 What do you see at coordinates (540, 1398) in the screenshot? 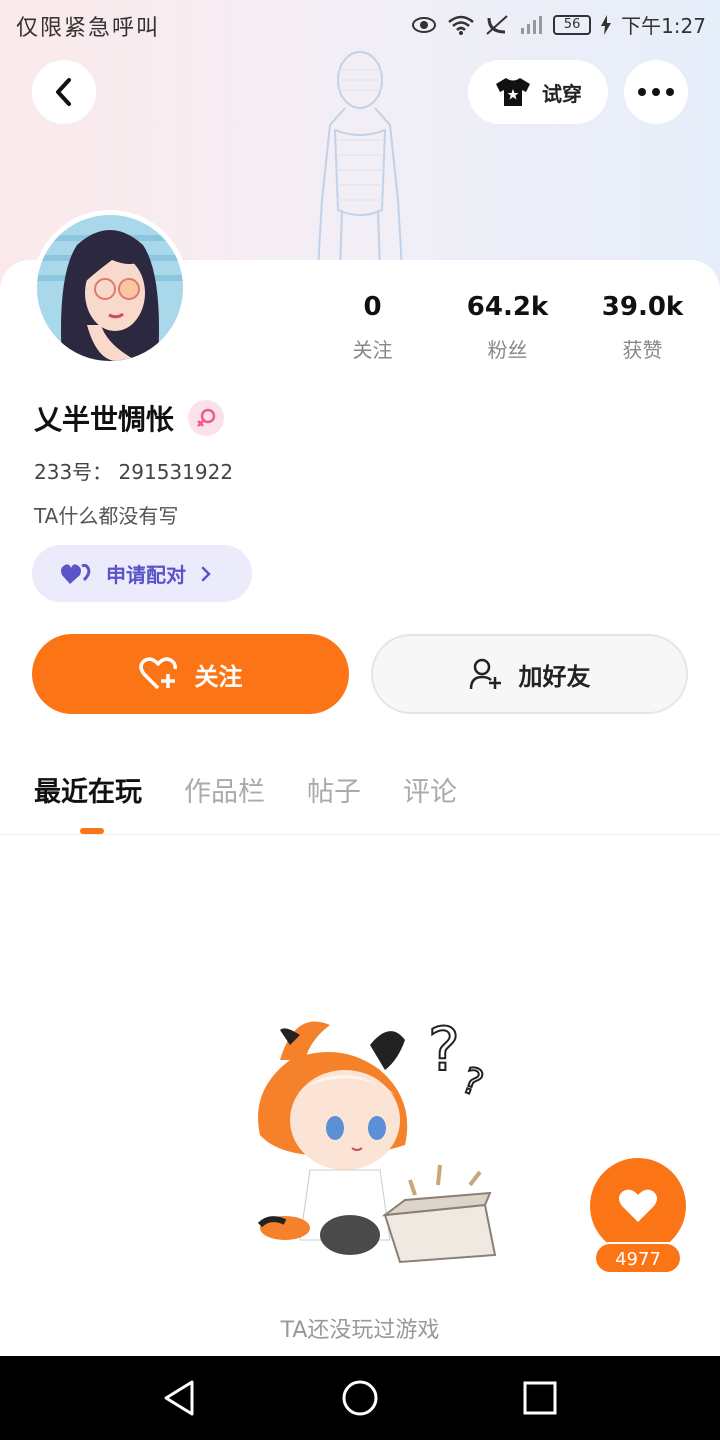
I see `recents-square-icon` at bounding box center [540, 1398].